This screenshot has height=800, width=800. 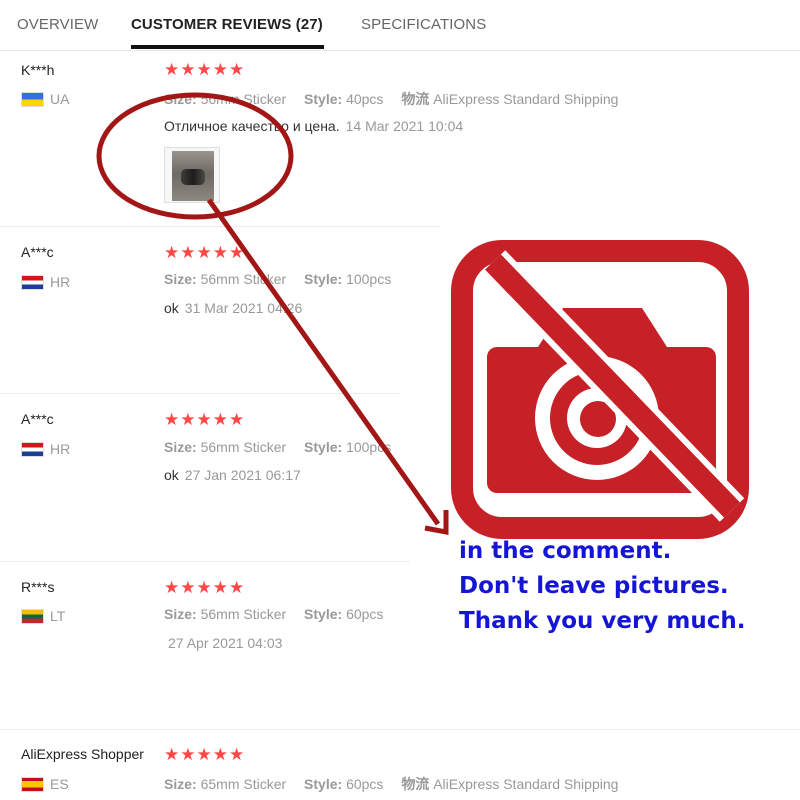 What do you see at coordinates (227, 47) in the screenshot?
I see `active-tab-indicator` at bounding box center [227, 47].